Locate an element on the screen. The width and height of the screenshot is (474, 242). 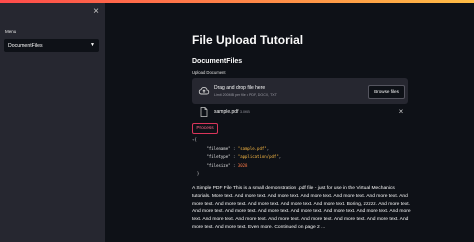
close-sidebar-icon: × is located at coordinates (96, 12).